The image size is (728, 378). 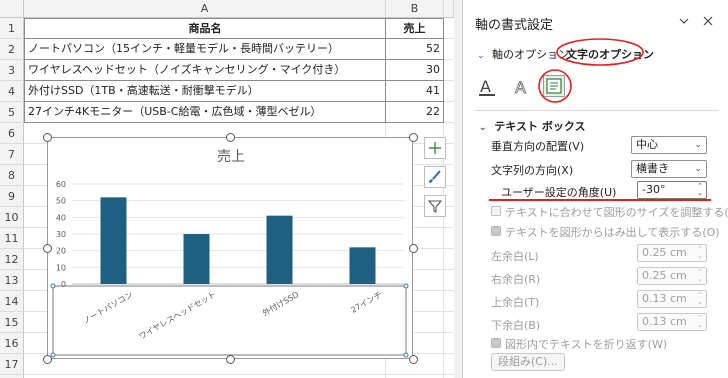 I want to click on chart-filters-button, so click(x=435, y=206).